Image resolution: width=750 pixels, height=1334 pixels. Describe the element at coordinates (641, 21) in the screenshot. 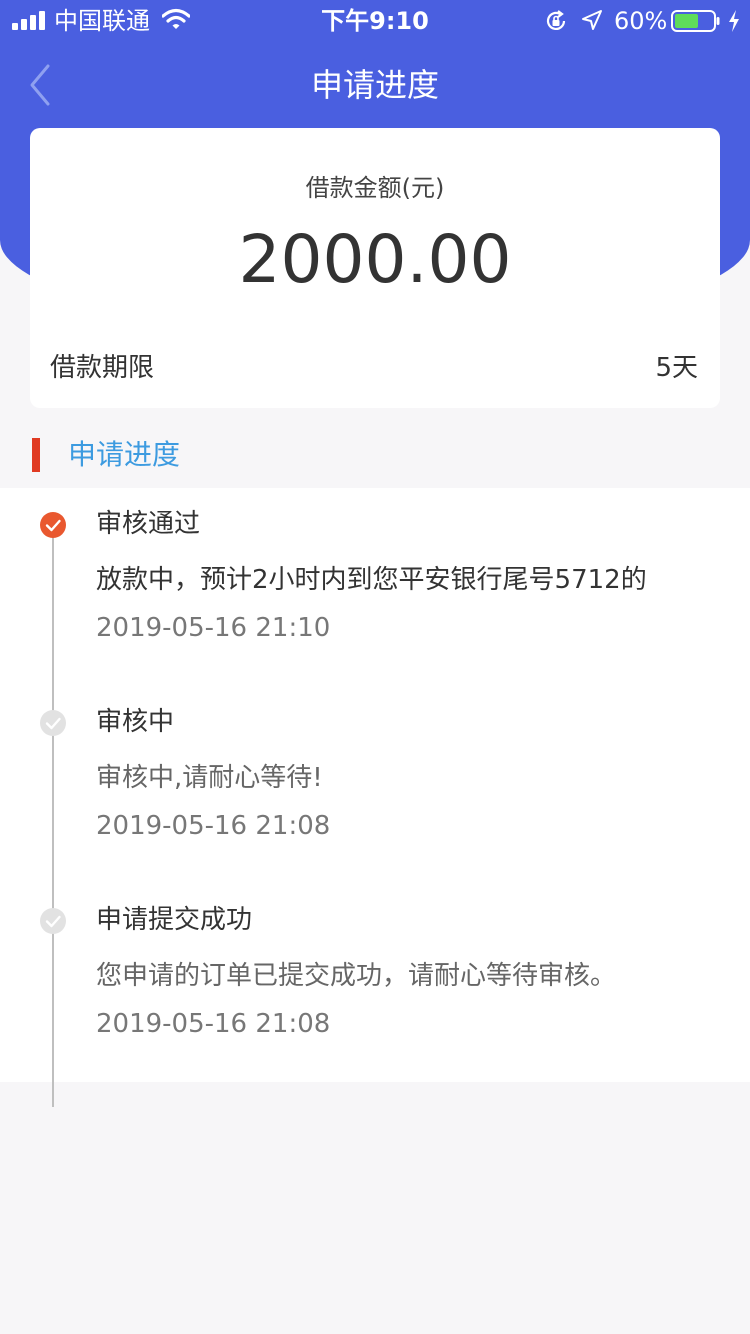

I see `battery-percentage: 60%` at that location.